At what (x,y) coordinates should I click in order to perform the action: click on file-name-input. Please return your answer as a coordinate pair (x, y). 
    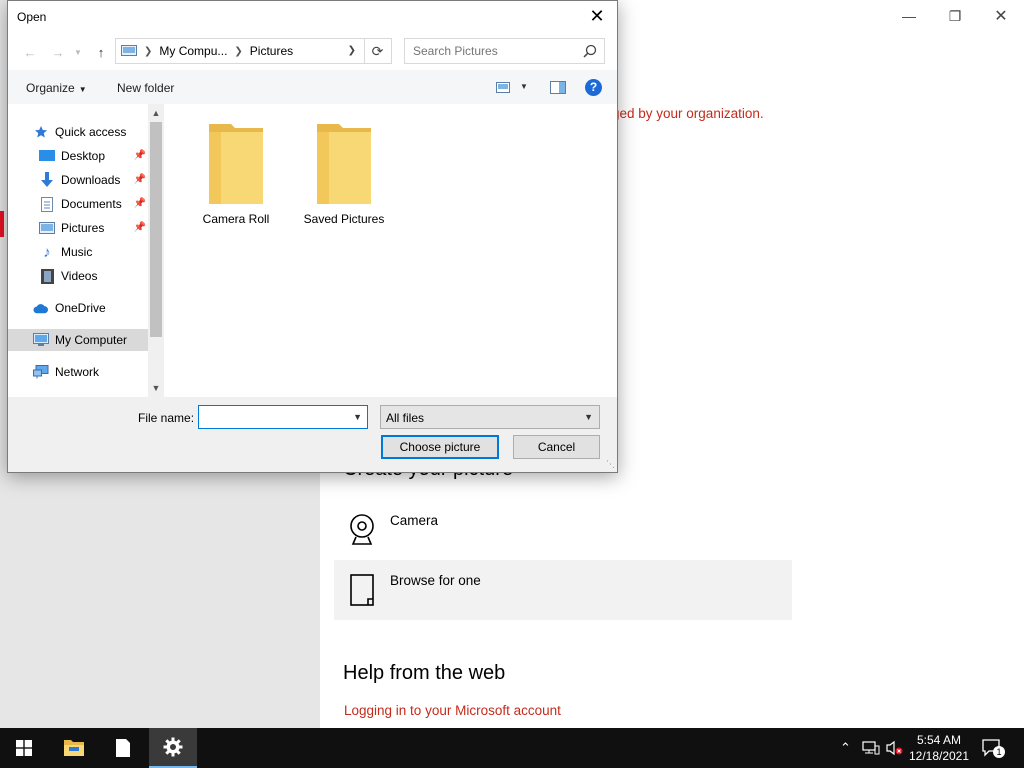
    Looking at the image, I should click on (274, 417).